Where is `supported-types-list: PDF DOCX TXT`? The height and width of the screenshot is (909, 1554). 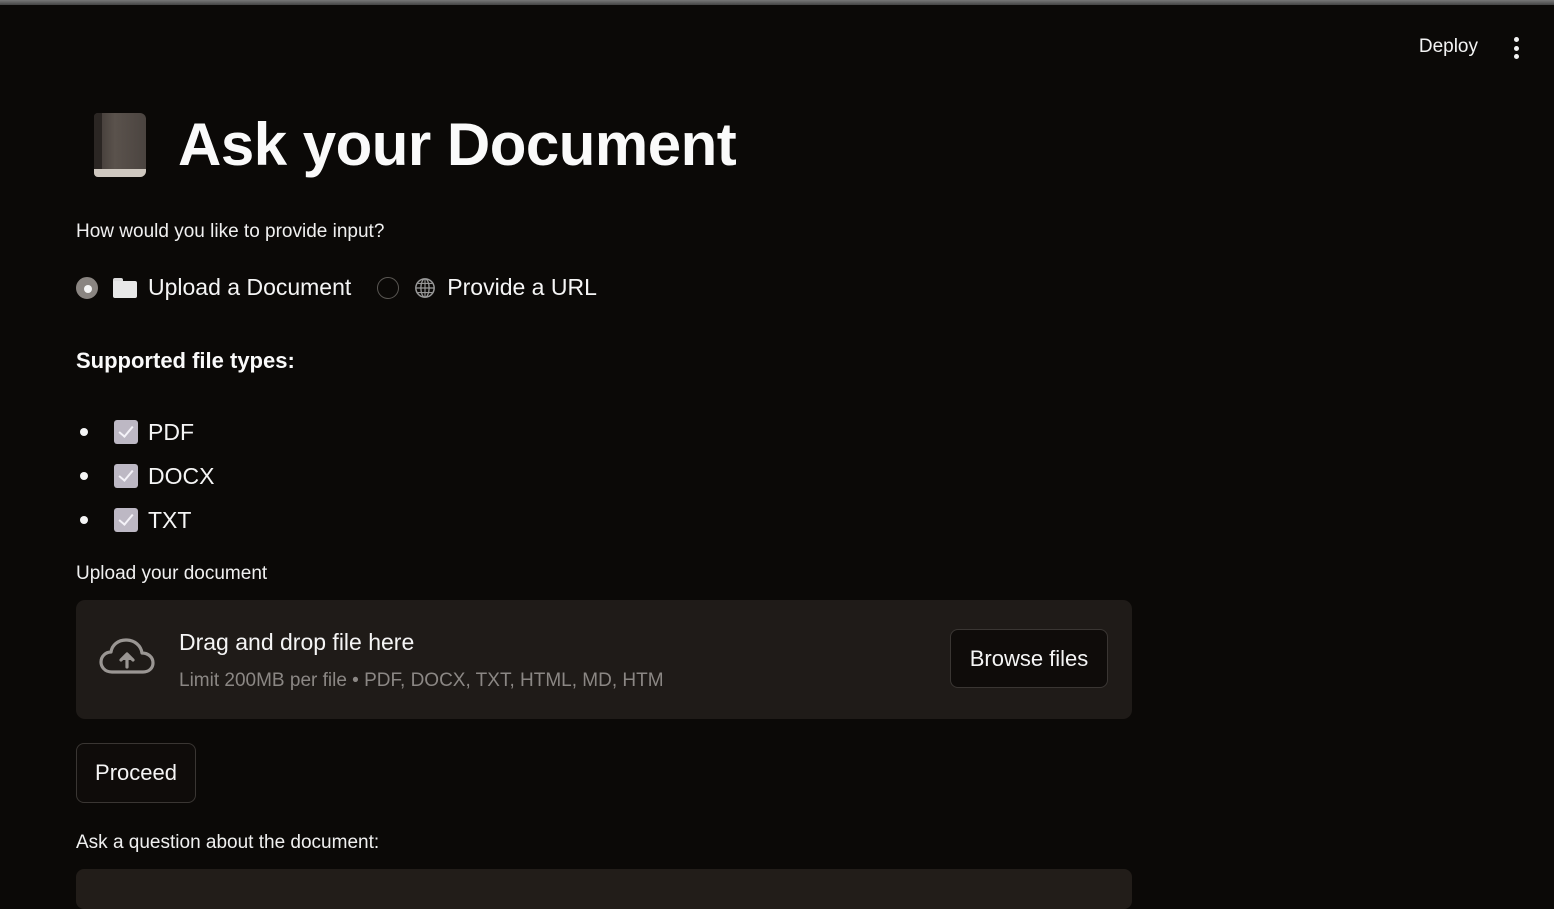
supported-types-list: PDF DOCX TXT is located at coordinates (145, 476).